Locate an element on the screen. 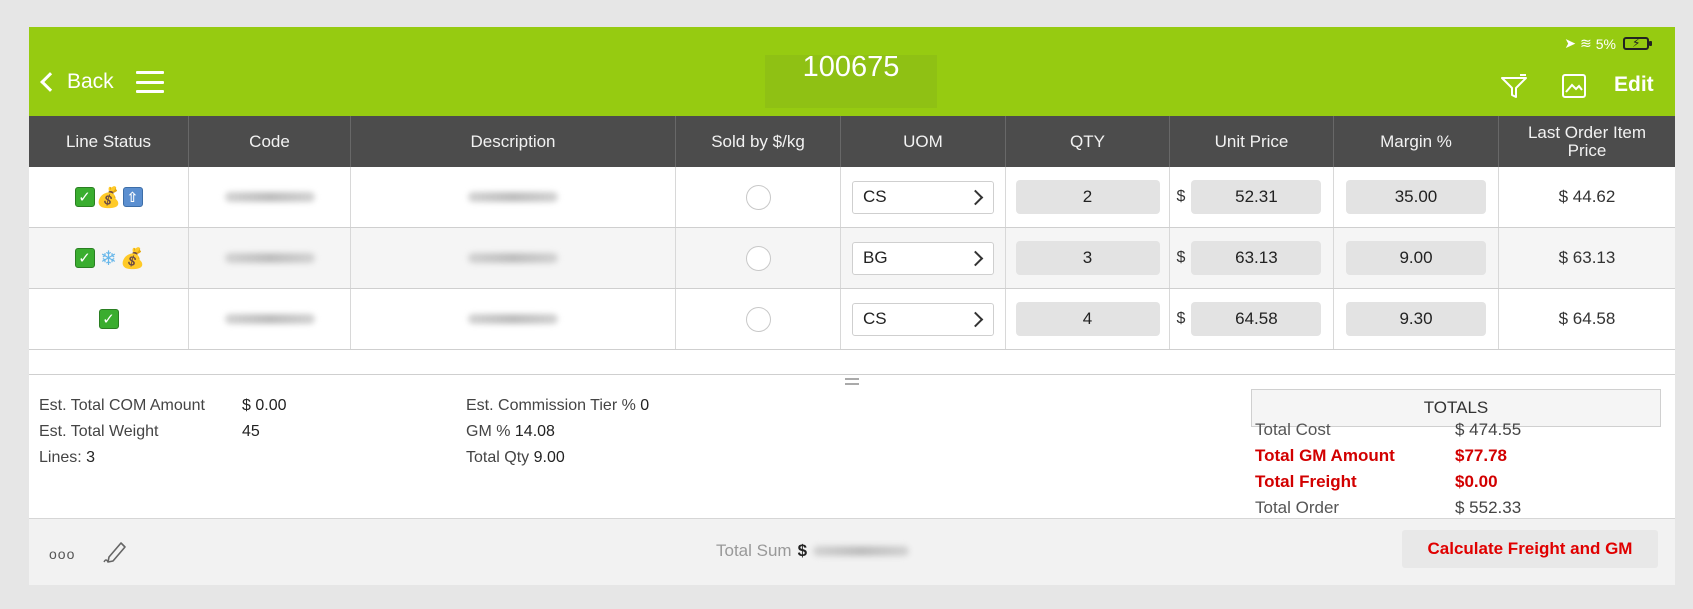 The image size is (1693, 609). col-line-status: Line Status is located at coordinates (109, 141).